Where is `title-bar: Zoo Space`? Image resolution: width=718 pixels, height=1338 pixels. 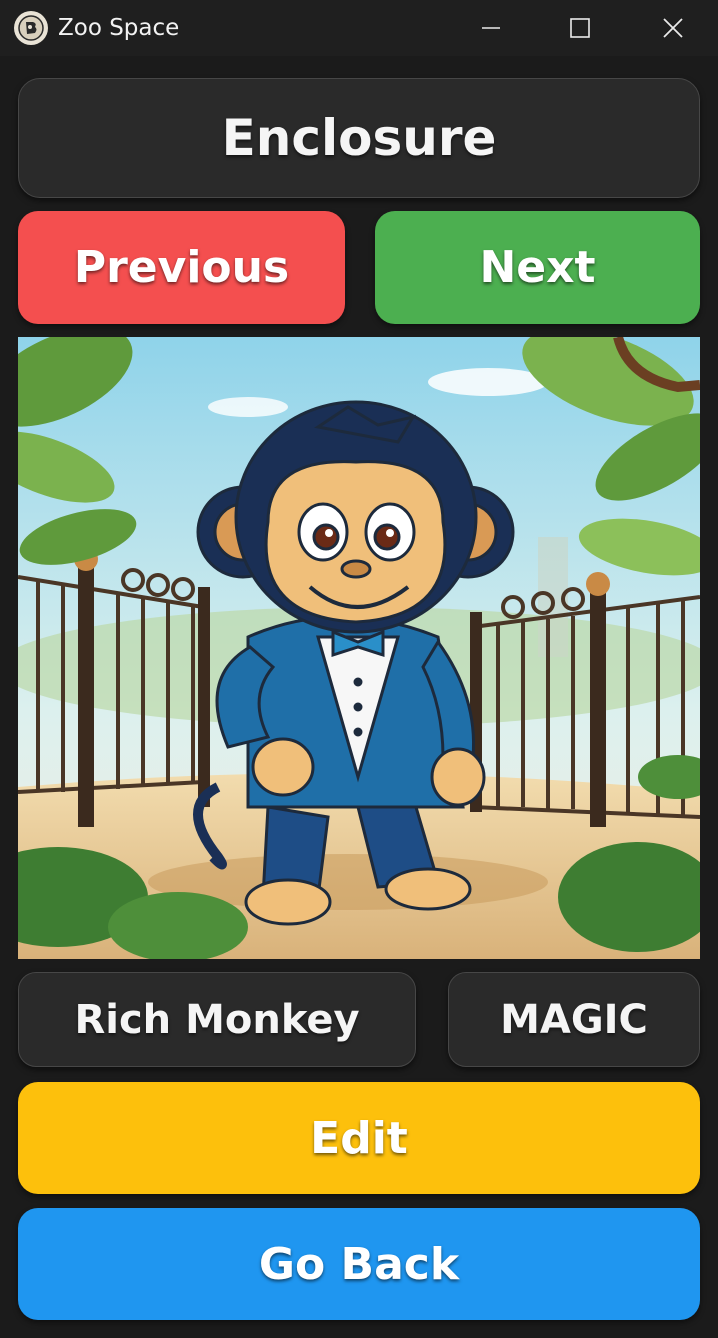
title-bar: Zoo Space is located at coordinates (359, 28).